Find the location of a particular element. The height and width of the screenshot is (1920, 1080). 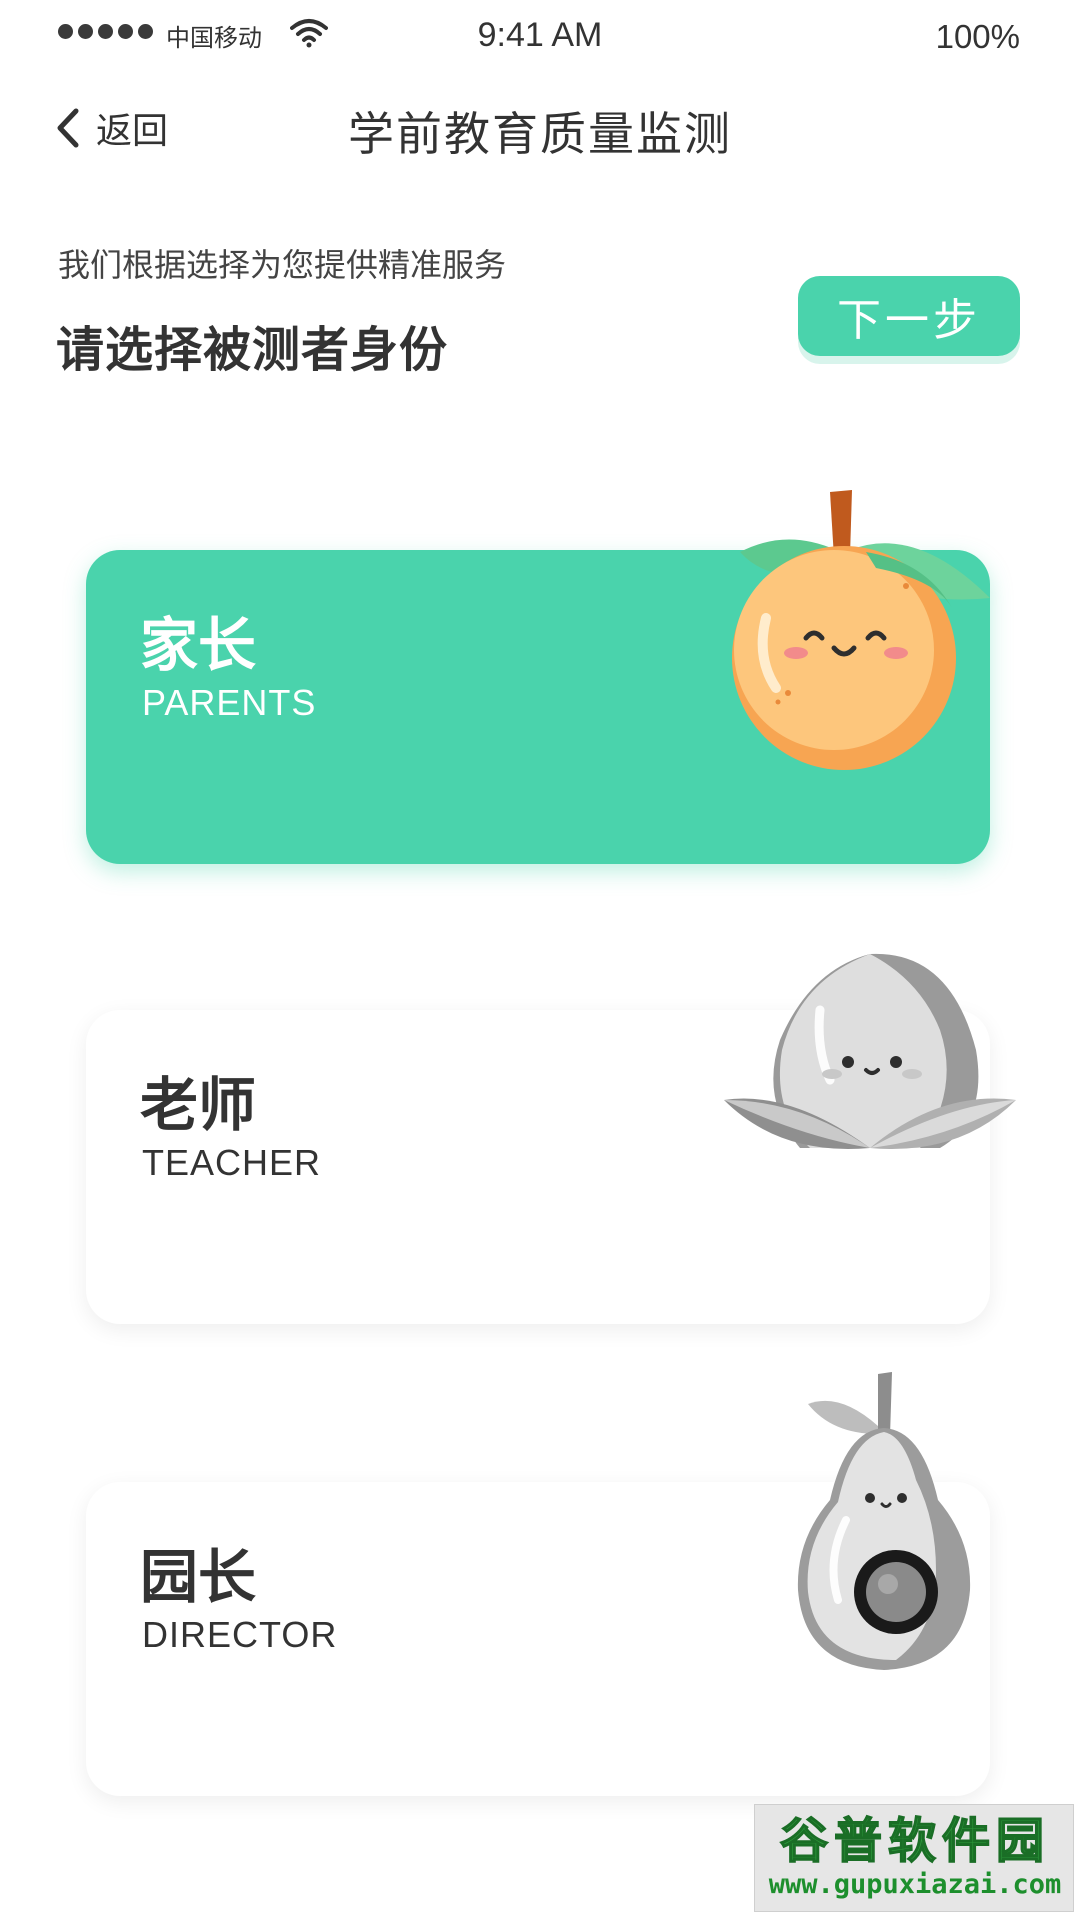

role-label-en: TEACHER is located at coordinates (232, 1162).